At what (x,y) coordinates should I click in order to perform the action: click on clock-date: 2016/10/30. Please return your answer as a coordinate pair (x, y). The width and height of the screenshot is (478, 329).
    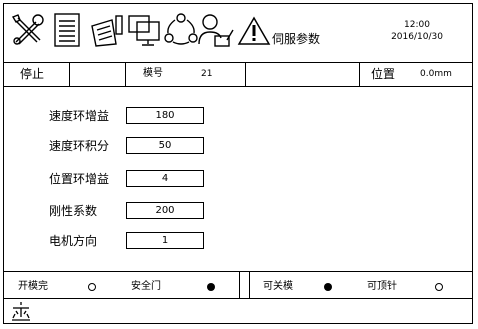
    Looking at the image, I should click on (417, 37).